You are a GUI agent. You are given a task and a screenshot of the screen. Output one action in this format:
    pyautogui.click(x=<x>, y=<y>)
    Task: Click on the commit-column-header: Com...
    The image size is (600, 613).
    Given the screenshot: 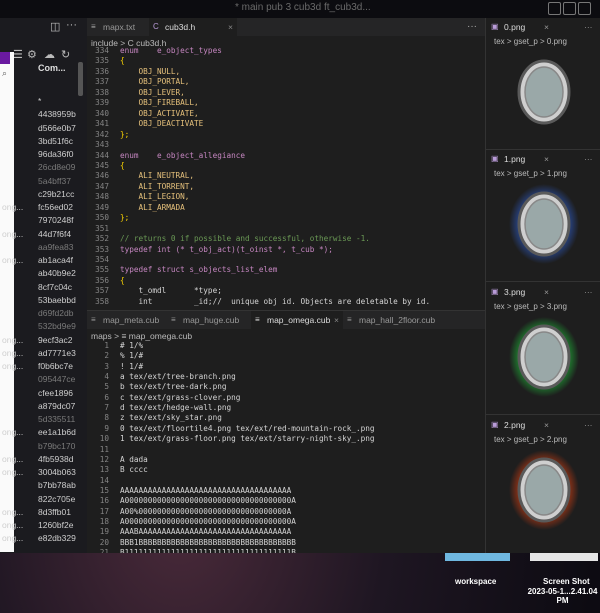 What is the action you would take?
    pyautogui.click(x=52, y=68)
    